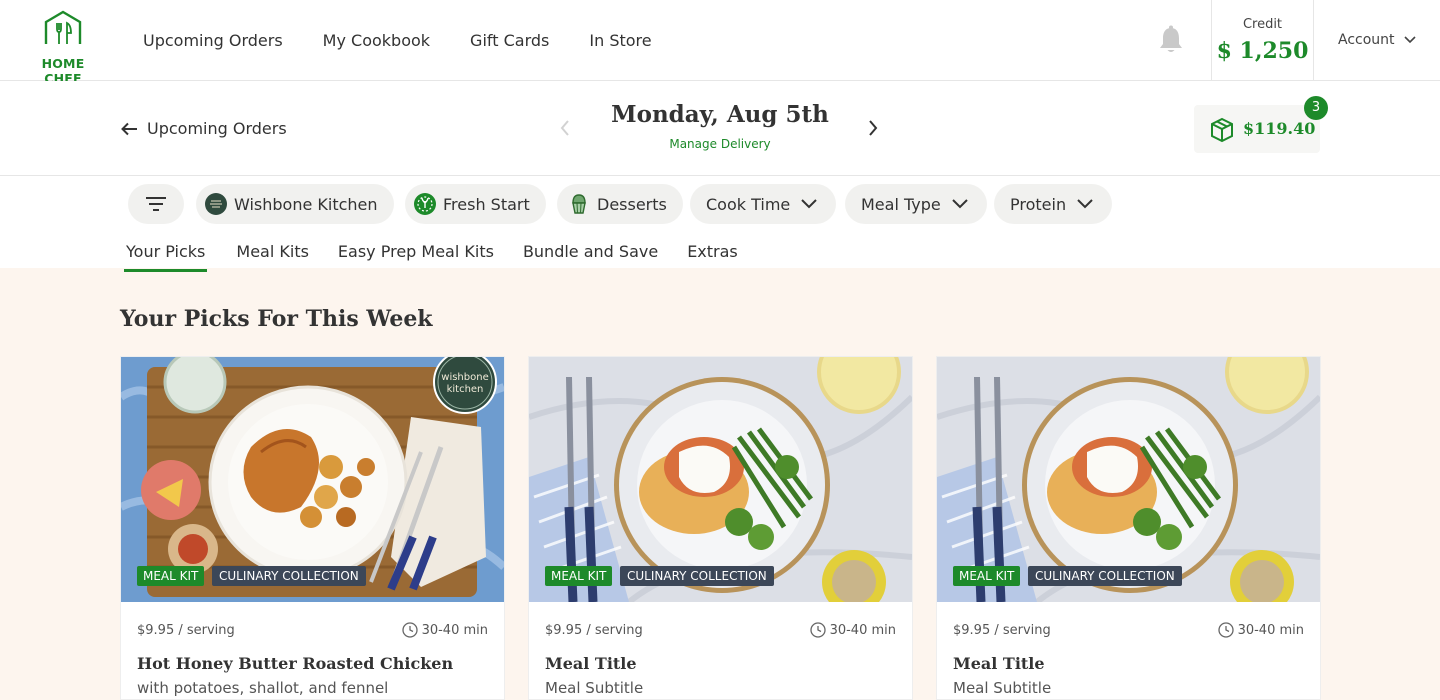  What do you see at coordinates (720, 144) in the screenshot?
I see `manage-delivery-link: Manage Delivery` at bounding box center [720, 144].